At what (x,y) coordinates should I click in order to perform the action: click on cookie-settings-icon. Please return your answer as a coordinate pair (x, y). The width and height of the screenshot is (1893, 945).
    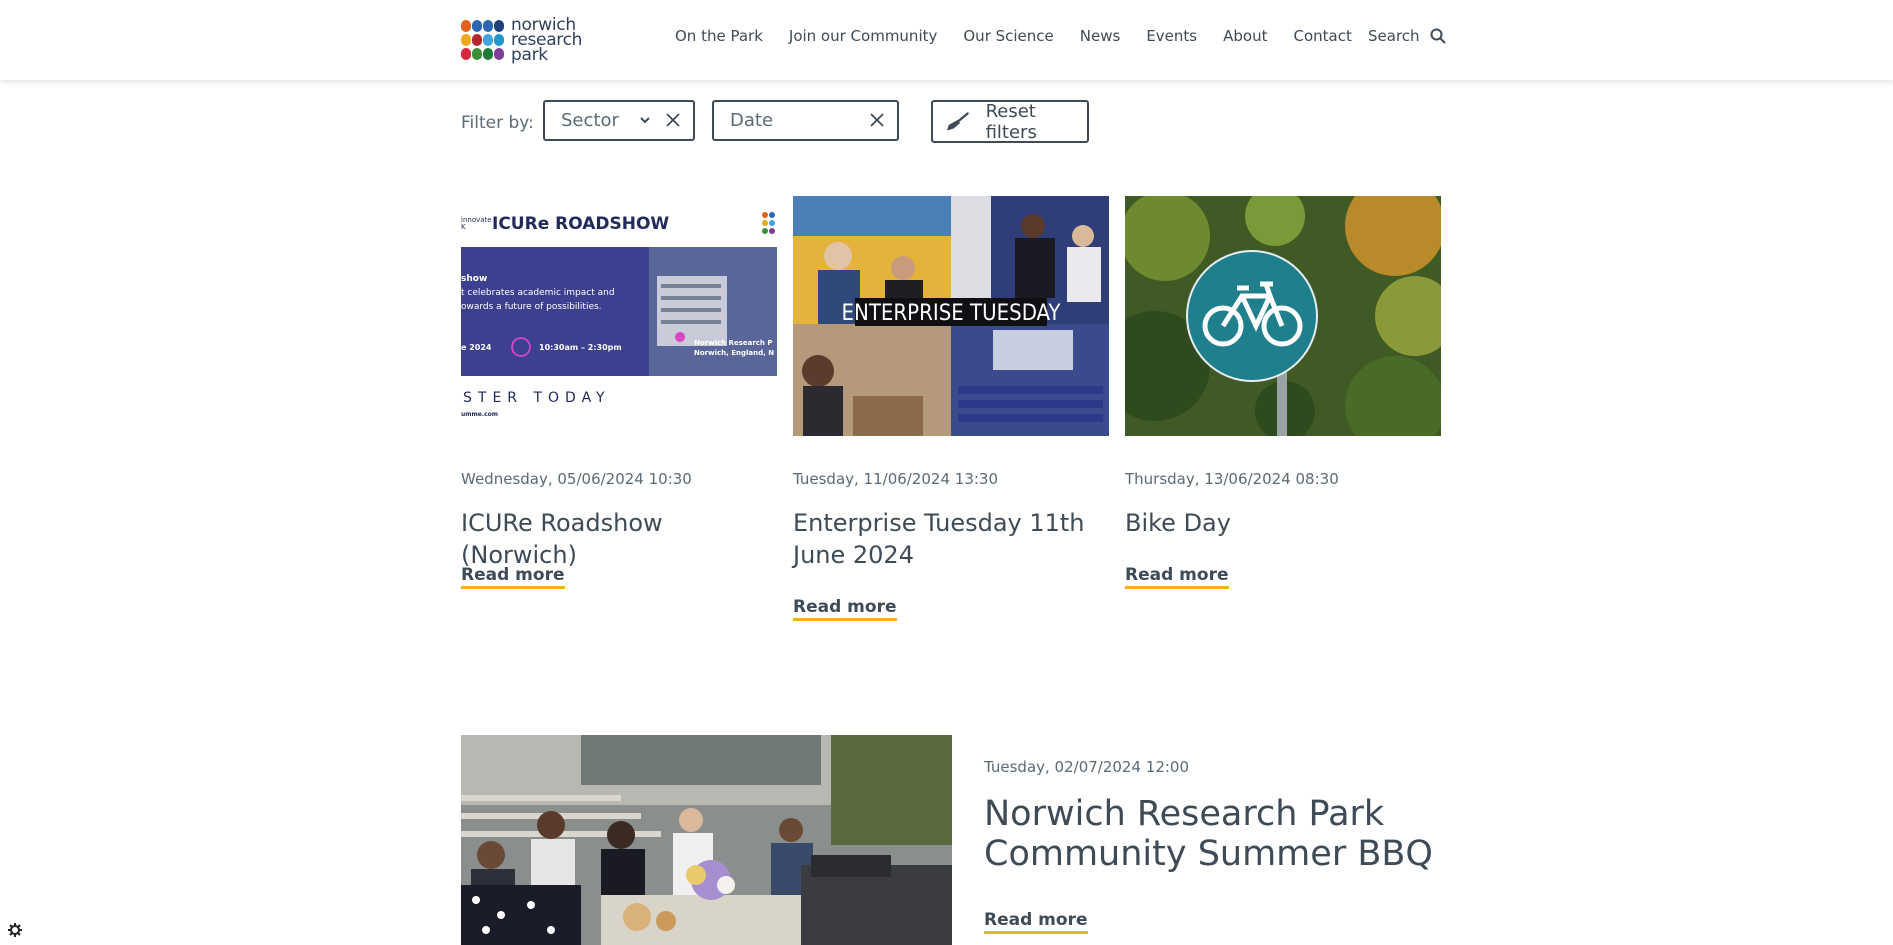
    Looking at the image, I should click on (15, 930).